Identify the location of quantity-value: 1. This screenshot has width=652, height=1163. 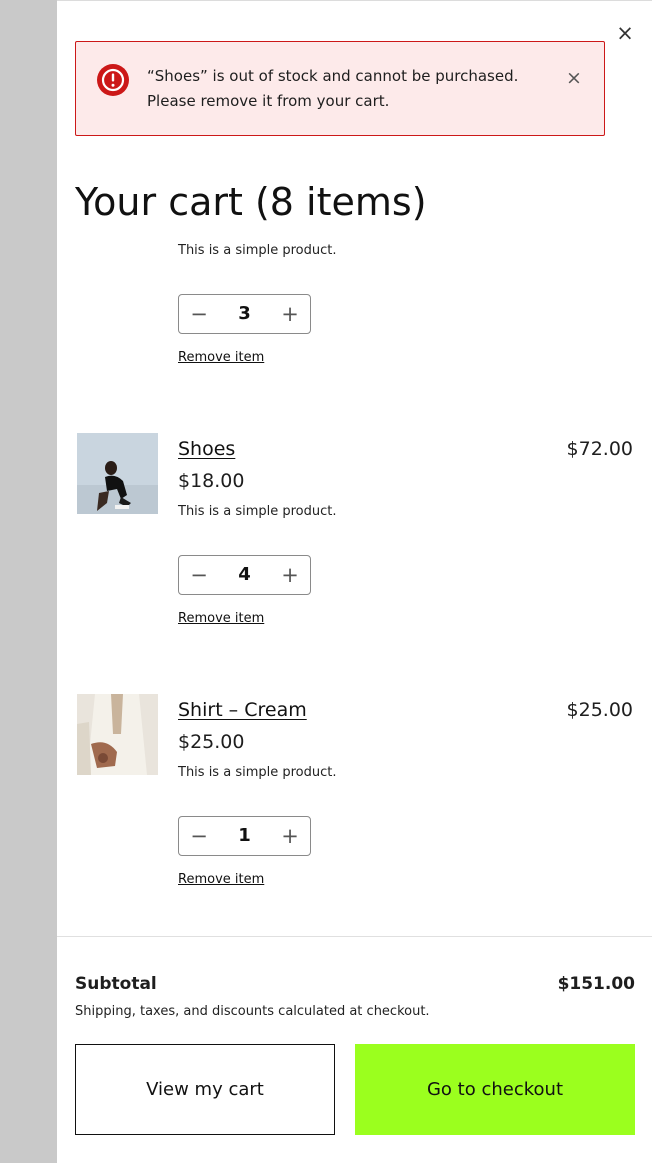
(244, 836).